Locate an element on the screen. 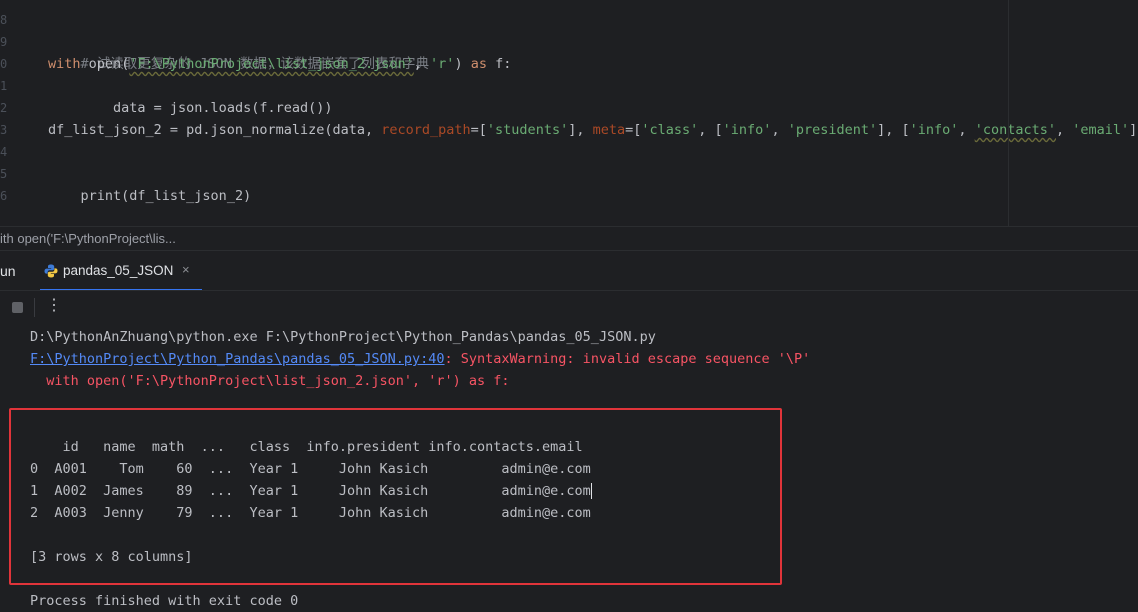 The width and height of the screenshot is (1138, 612). president-string: 'president' is located at coordinates (832, 130).